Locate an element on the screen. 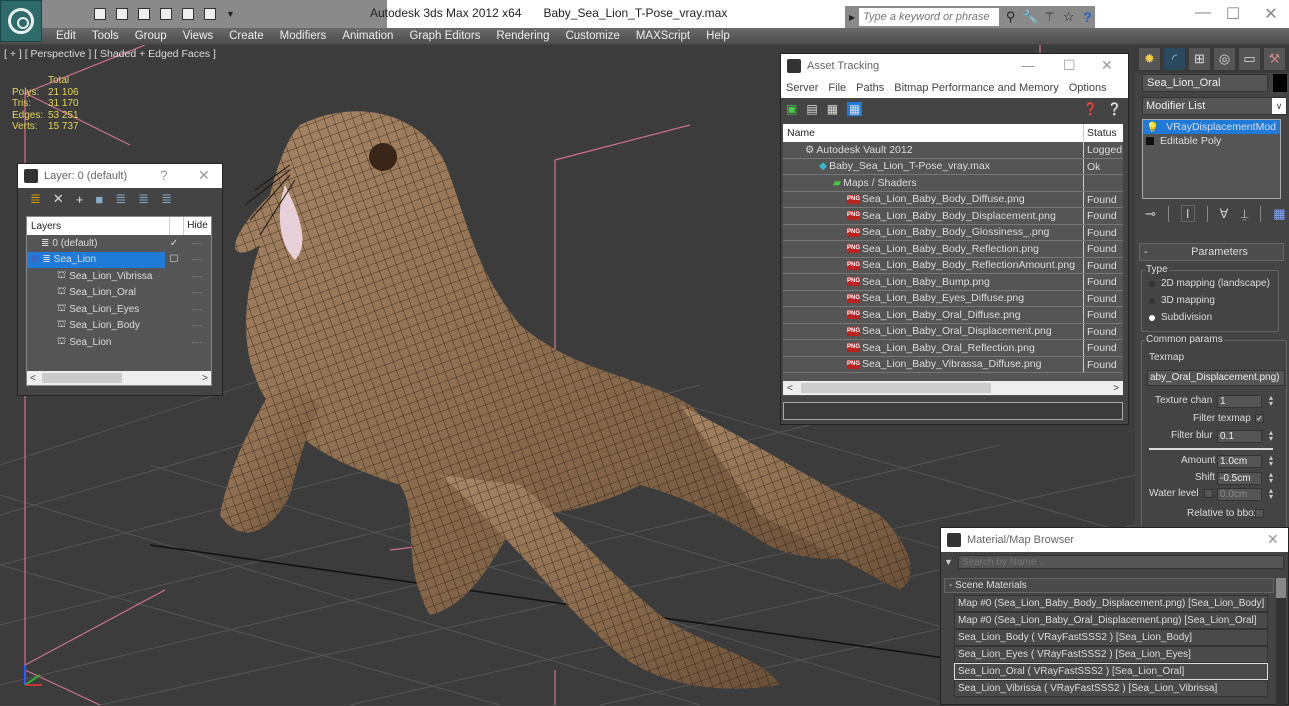 The height and width of the screenshot is (706, 1289). asset-row: PNG Sea_Lion_Baby_Eyes_Diffuse.png Found is located at coordinates (953, 298).